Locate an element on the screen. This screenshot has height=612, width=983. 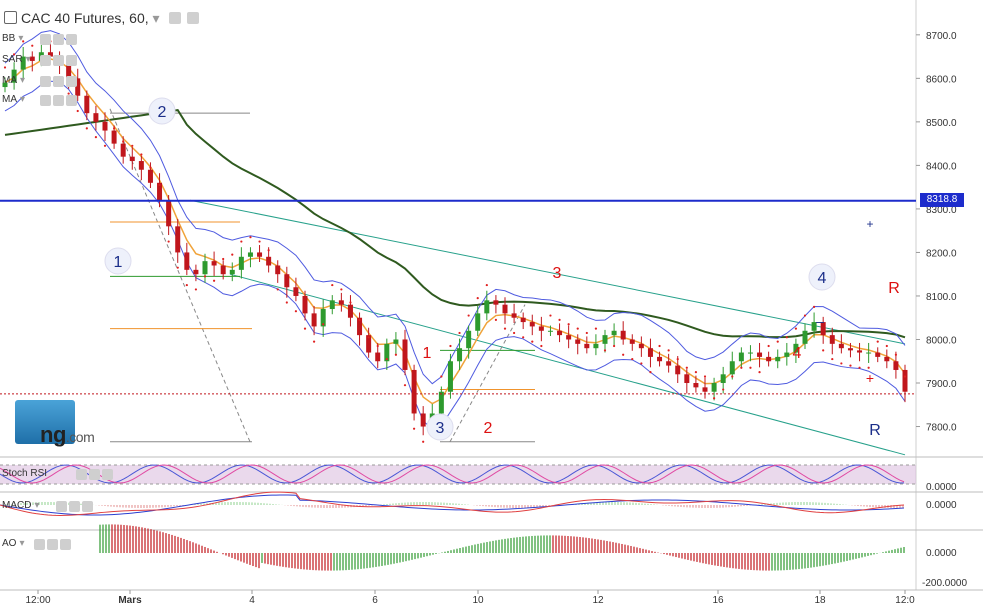
indicator-bb-controls is located at coordinates (58, 39).